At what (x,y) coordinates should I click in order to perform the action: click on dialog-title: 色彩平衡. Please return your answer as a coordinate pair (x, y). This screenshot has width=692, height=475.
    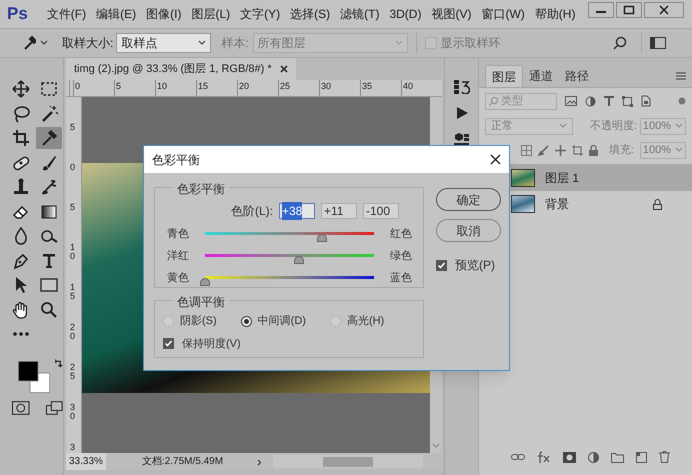
    Looking at the image, I should click on (176, 160).